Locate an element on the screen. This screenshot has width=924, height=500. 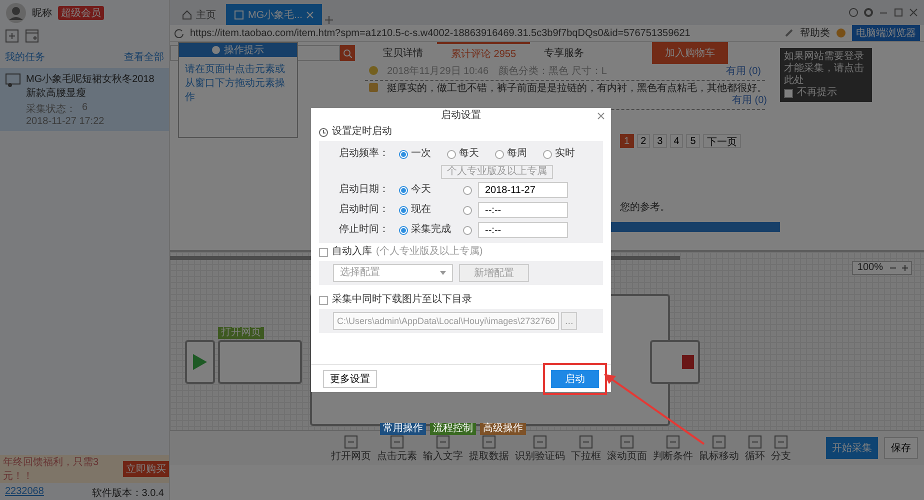
account-link: 2232068 is located at coordinates (24, 491).